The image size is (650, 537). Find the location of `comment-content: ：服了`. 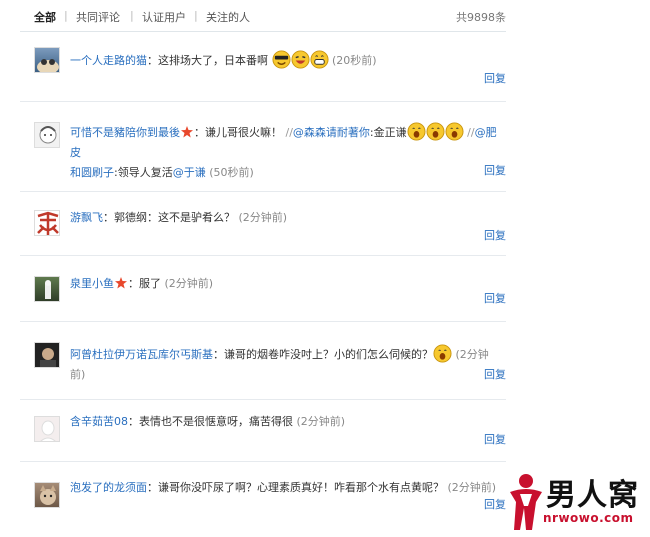

comment-content: ：服了 is located at coordinates (144, 283).